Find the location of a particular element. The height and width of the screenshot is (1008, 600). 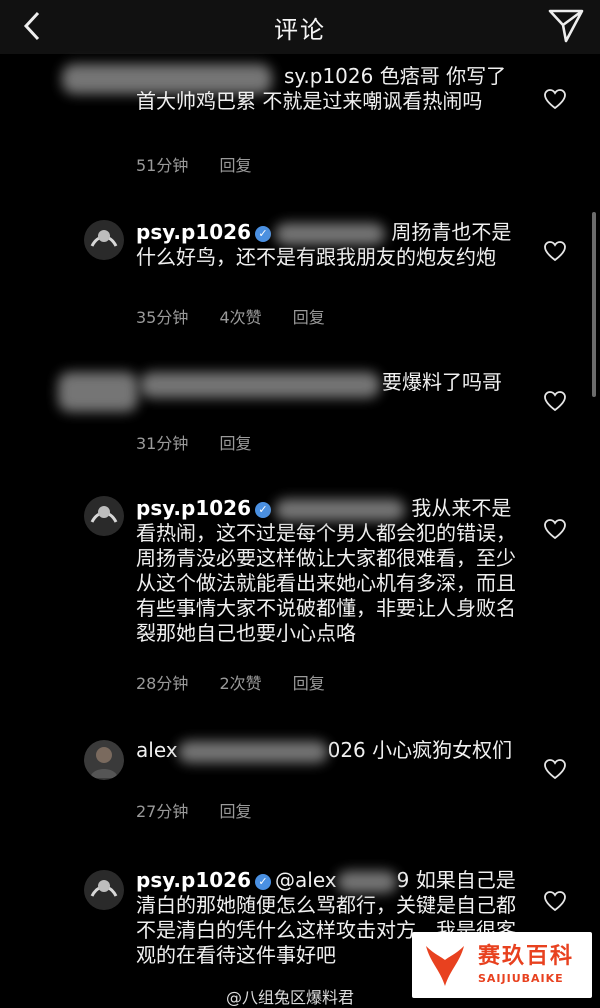

comment-text: 要爆料了吗哥 is located at coordinates (442, 382).